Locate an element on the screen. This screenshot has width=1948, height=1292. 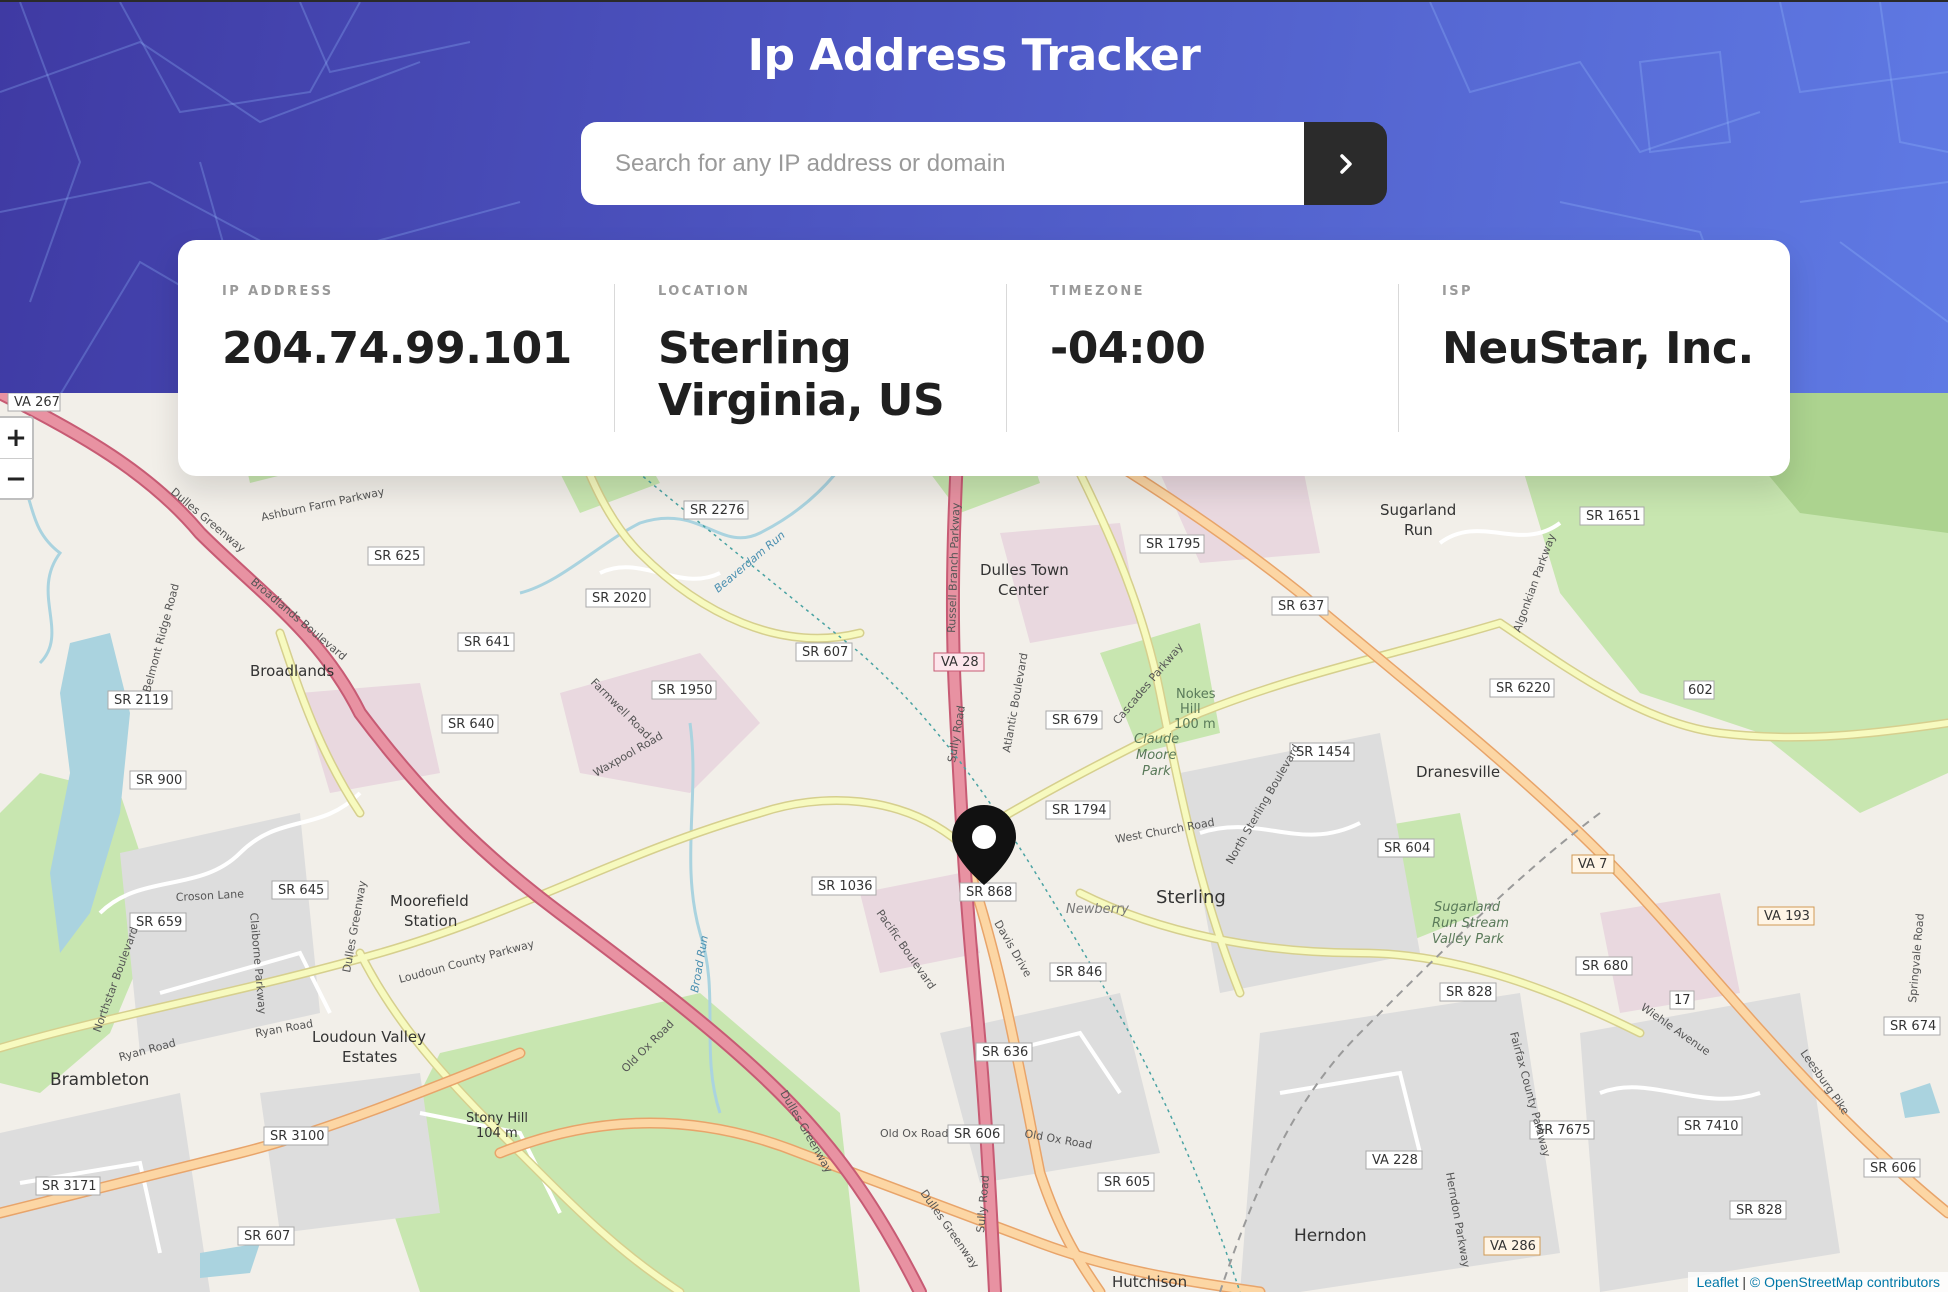
svg-text: SR 3100 is located at coordinates (297, 1136).